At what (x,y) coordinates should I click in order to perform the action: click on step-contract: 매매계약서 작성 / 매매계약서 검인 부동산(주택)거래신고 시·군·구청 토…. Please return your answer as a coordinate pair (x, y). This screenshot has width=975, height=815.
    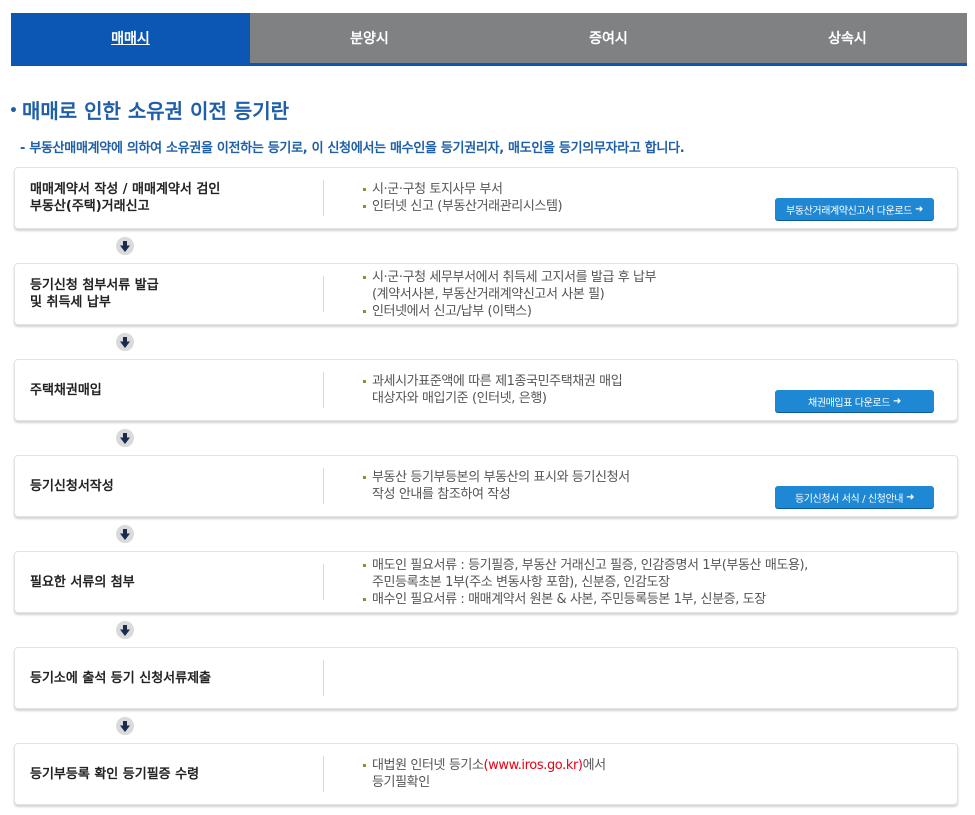
    Looking at the image, I should click on (486, 198).